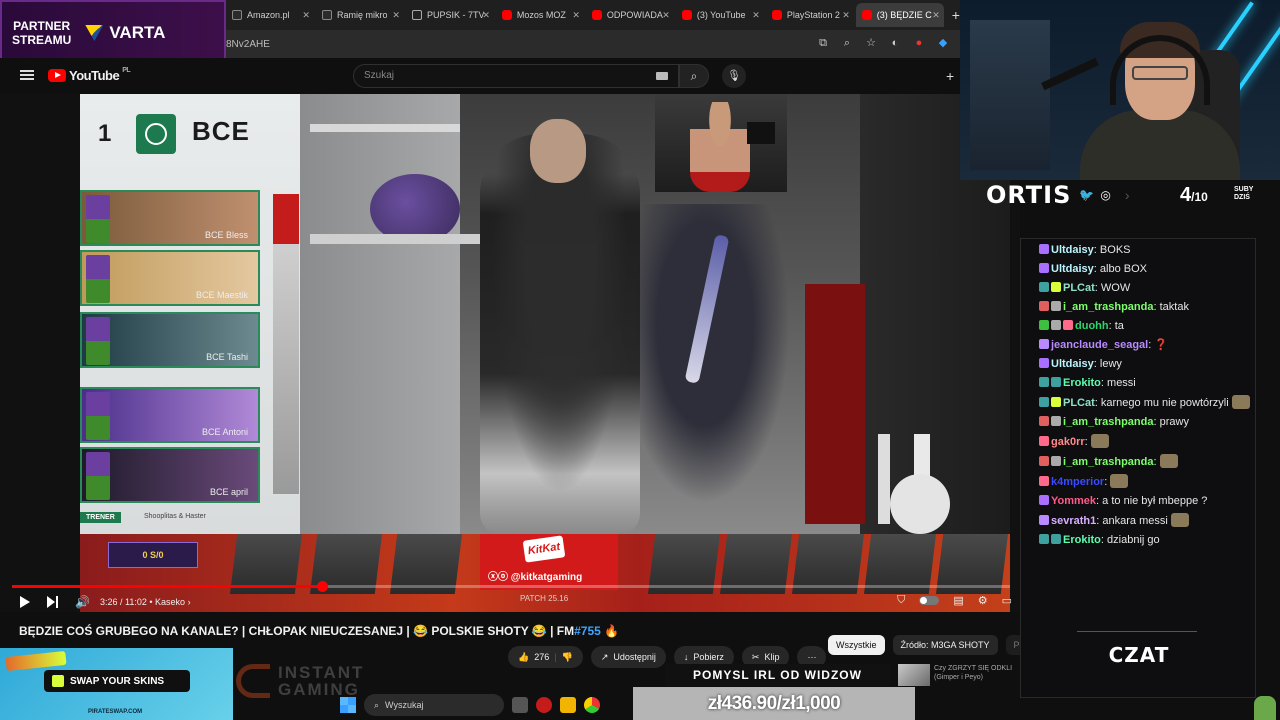 The height and width of the screenshot is (720, 1280). I want to click on chat-username: sevrath1, so click(1073, 521).